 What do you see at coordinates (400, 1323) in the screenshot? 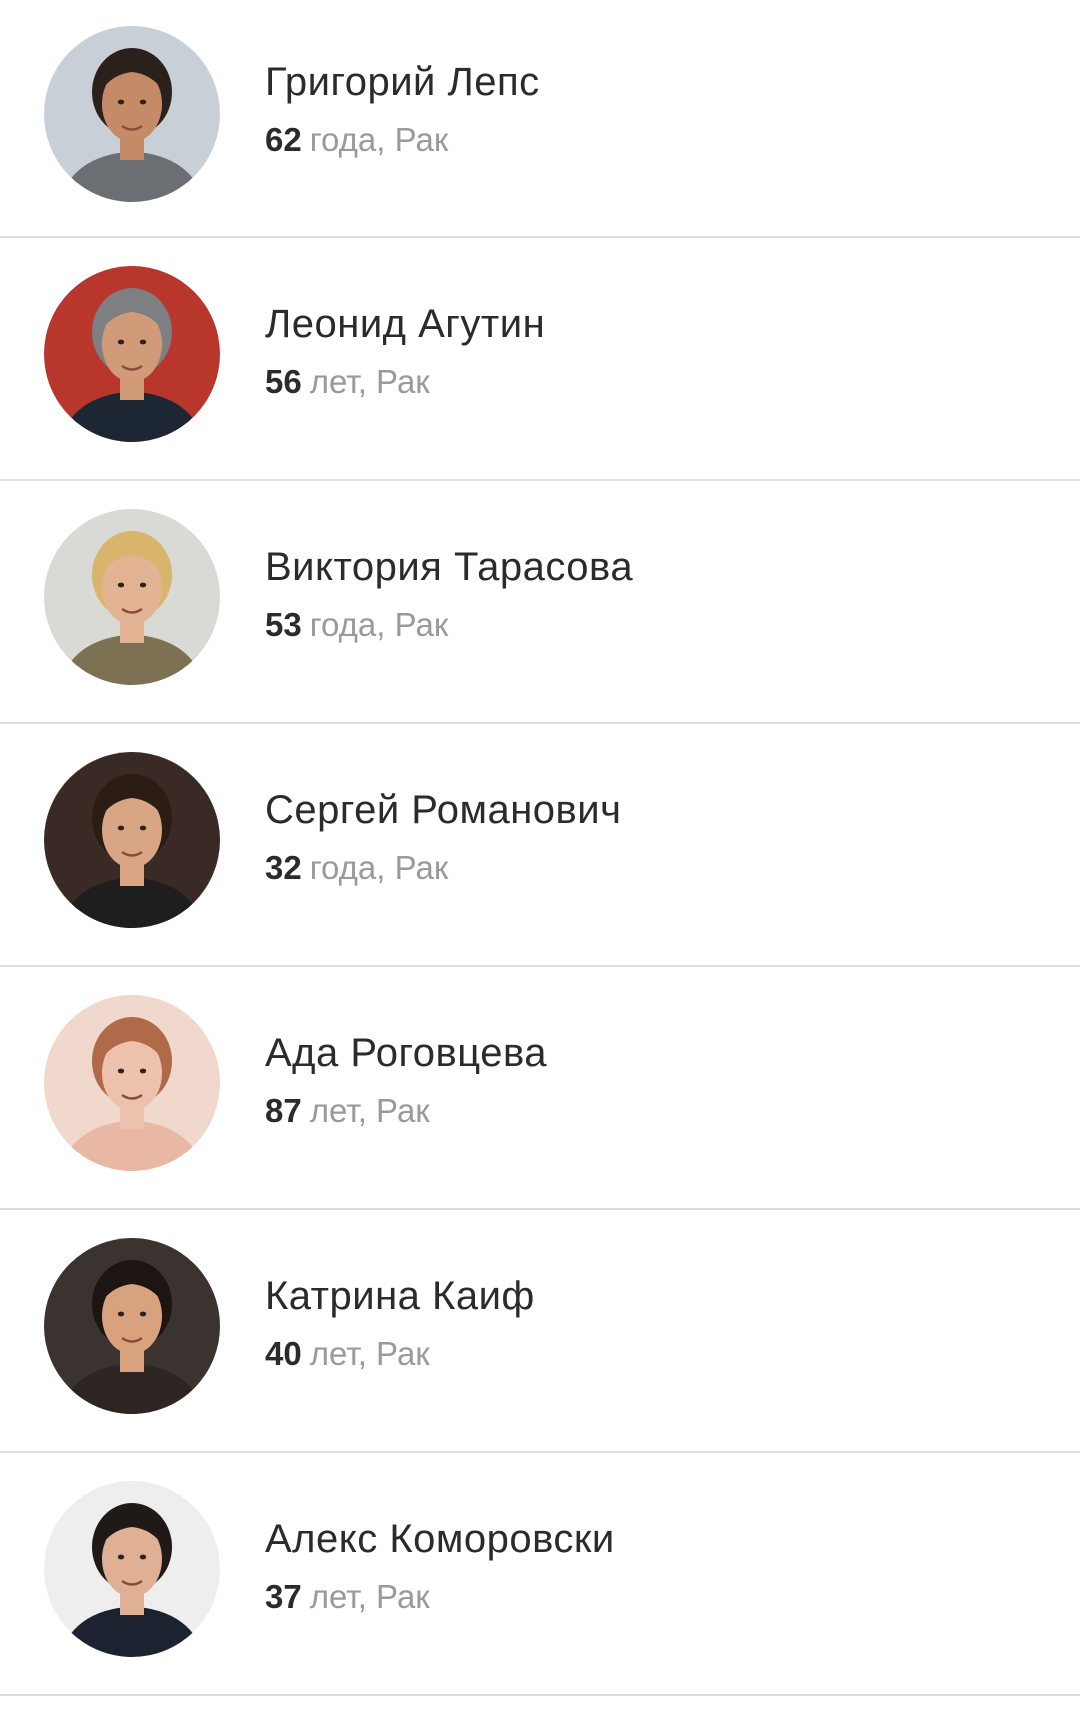
I see `person-info: Катрина Каиф 40 лет, Рак` at bounding box center [400, 1323].